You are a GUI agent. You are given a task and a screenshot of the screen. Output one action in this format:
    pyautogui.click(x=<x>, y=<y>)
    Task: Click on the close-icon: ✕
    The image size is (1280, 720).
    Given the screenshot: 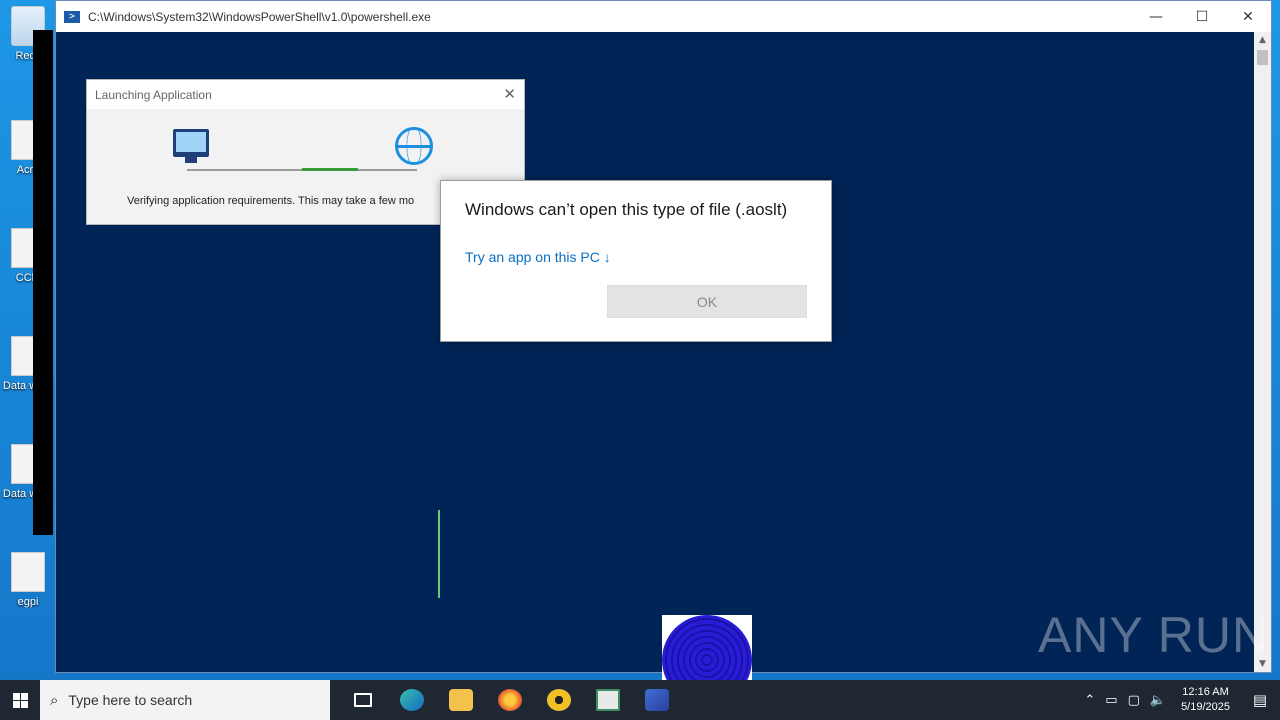 What is the action you would take?
    pyautogui.click(x=509, y=94)
    